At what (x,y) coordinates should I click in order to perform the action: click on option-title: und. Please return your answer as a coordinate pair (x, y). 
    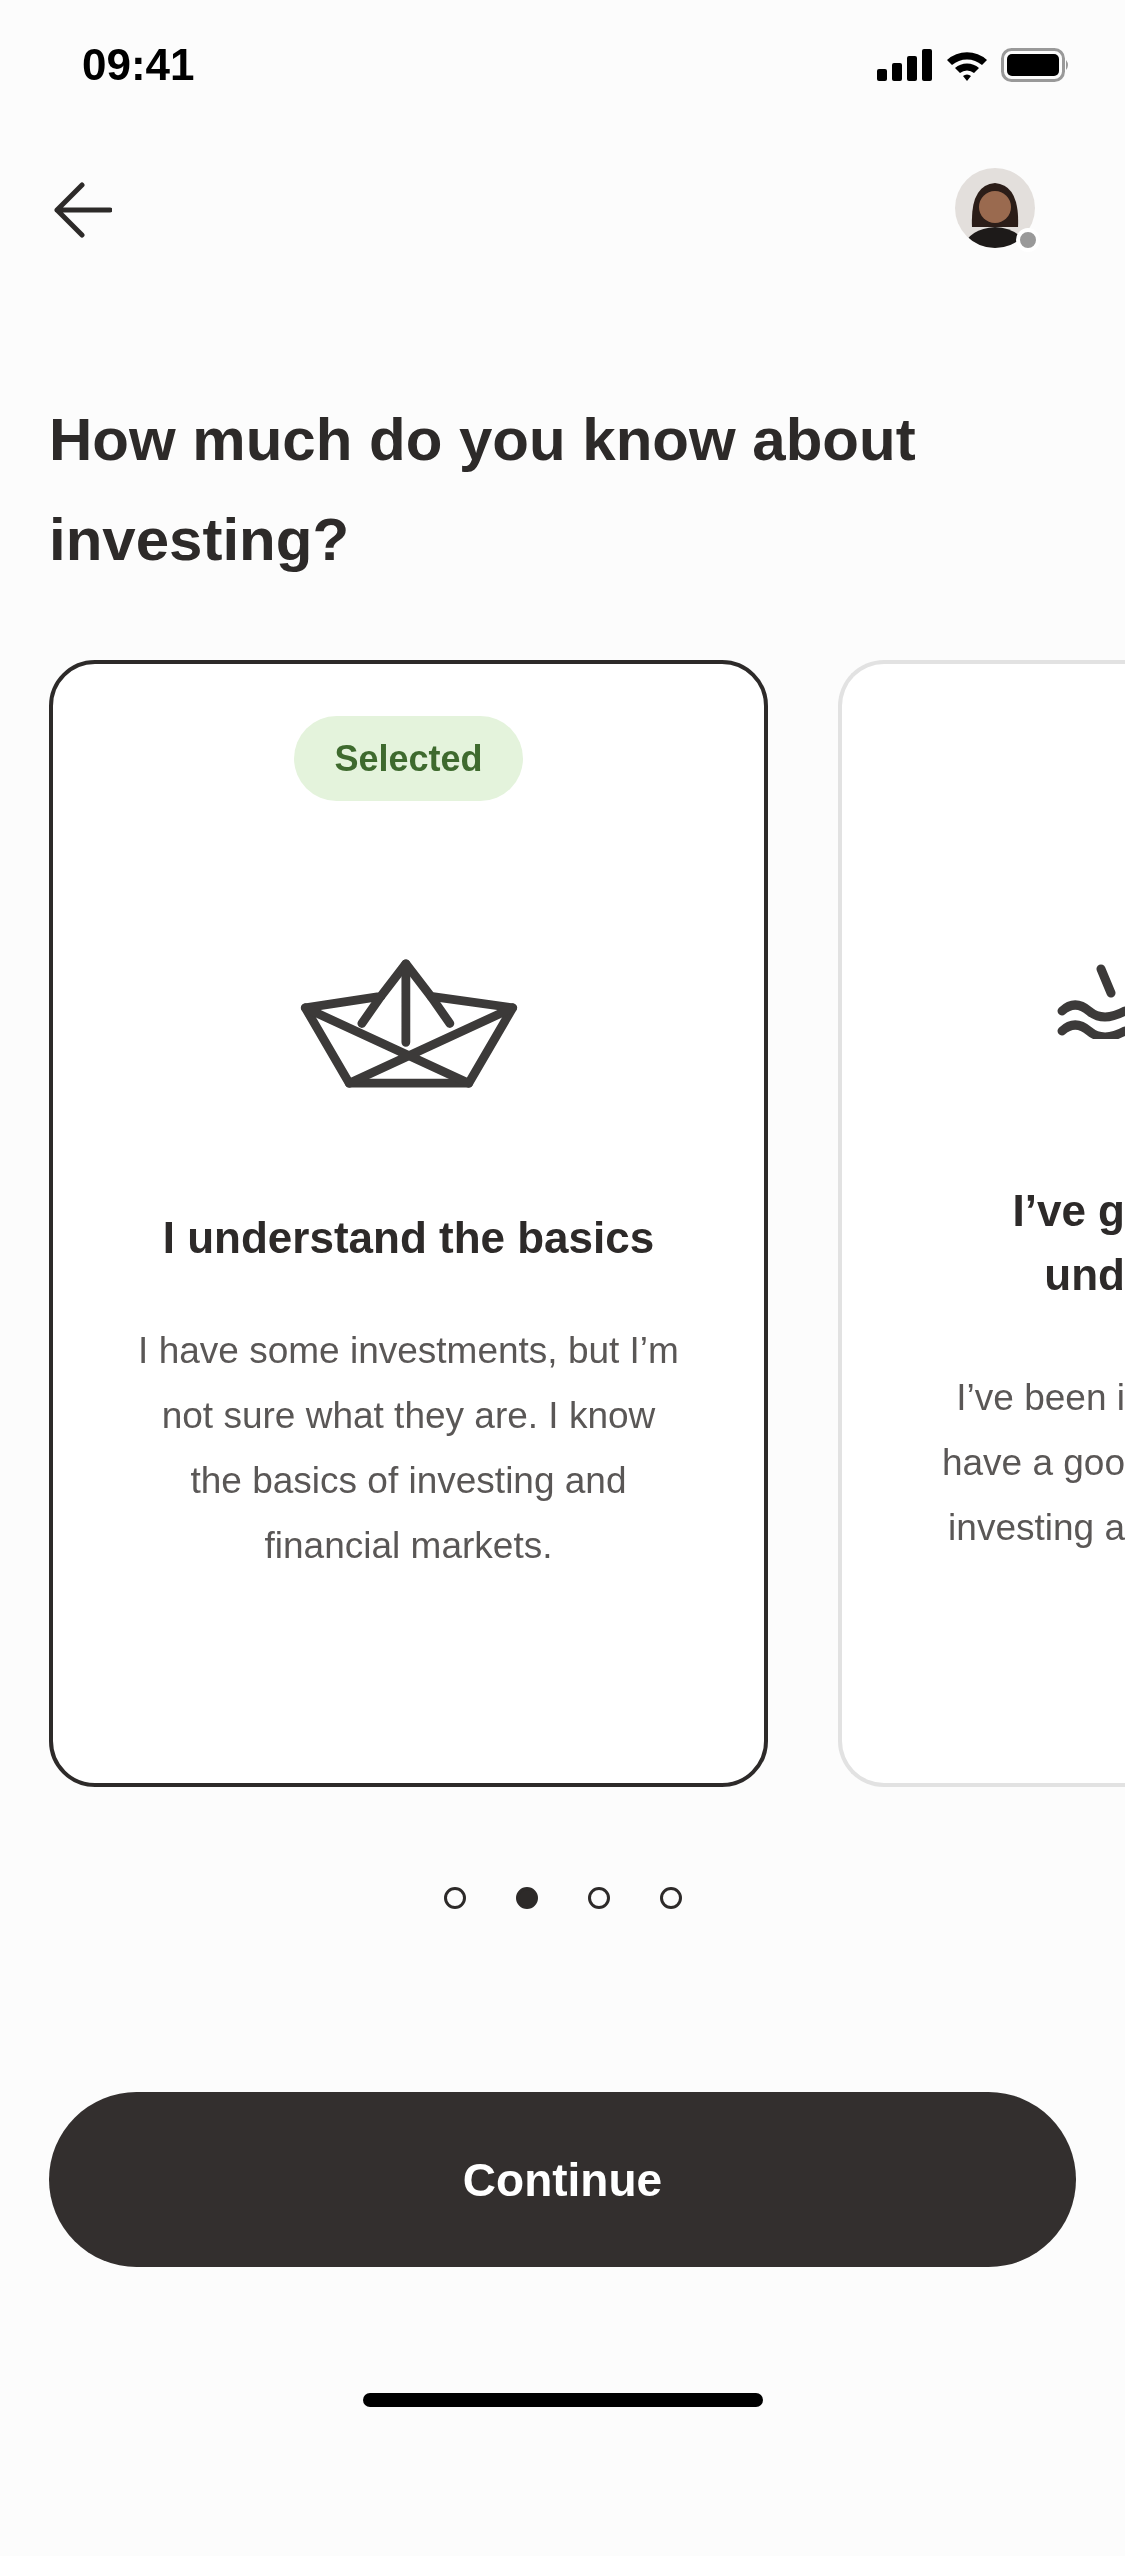
    Looking at the image, I should click on (1084, 1275).